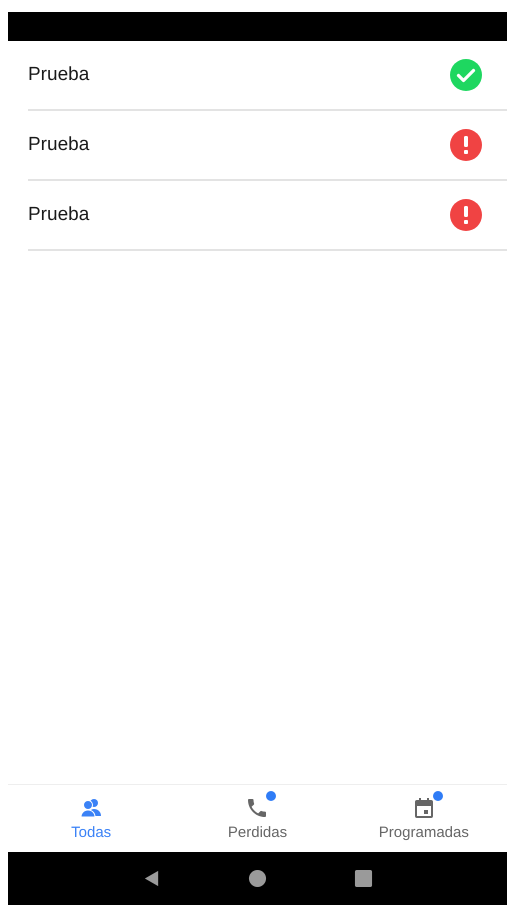 The width and height of the screenshot is (507, 905). I want to click on check-icon, so click(466, 75).